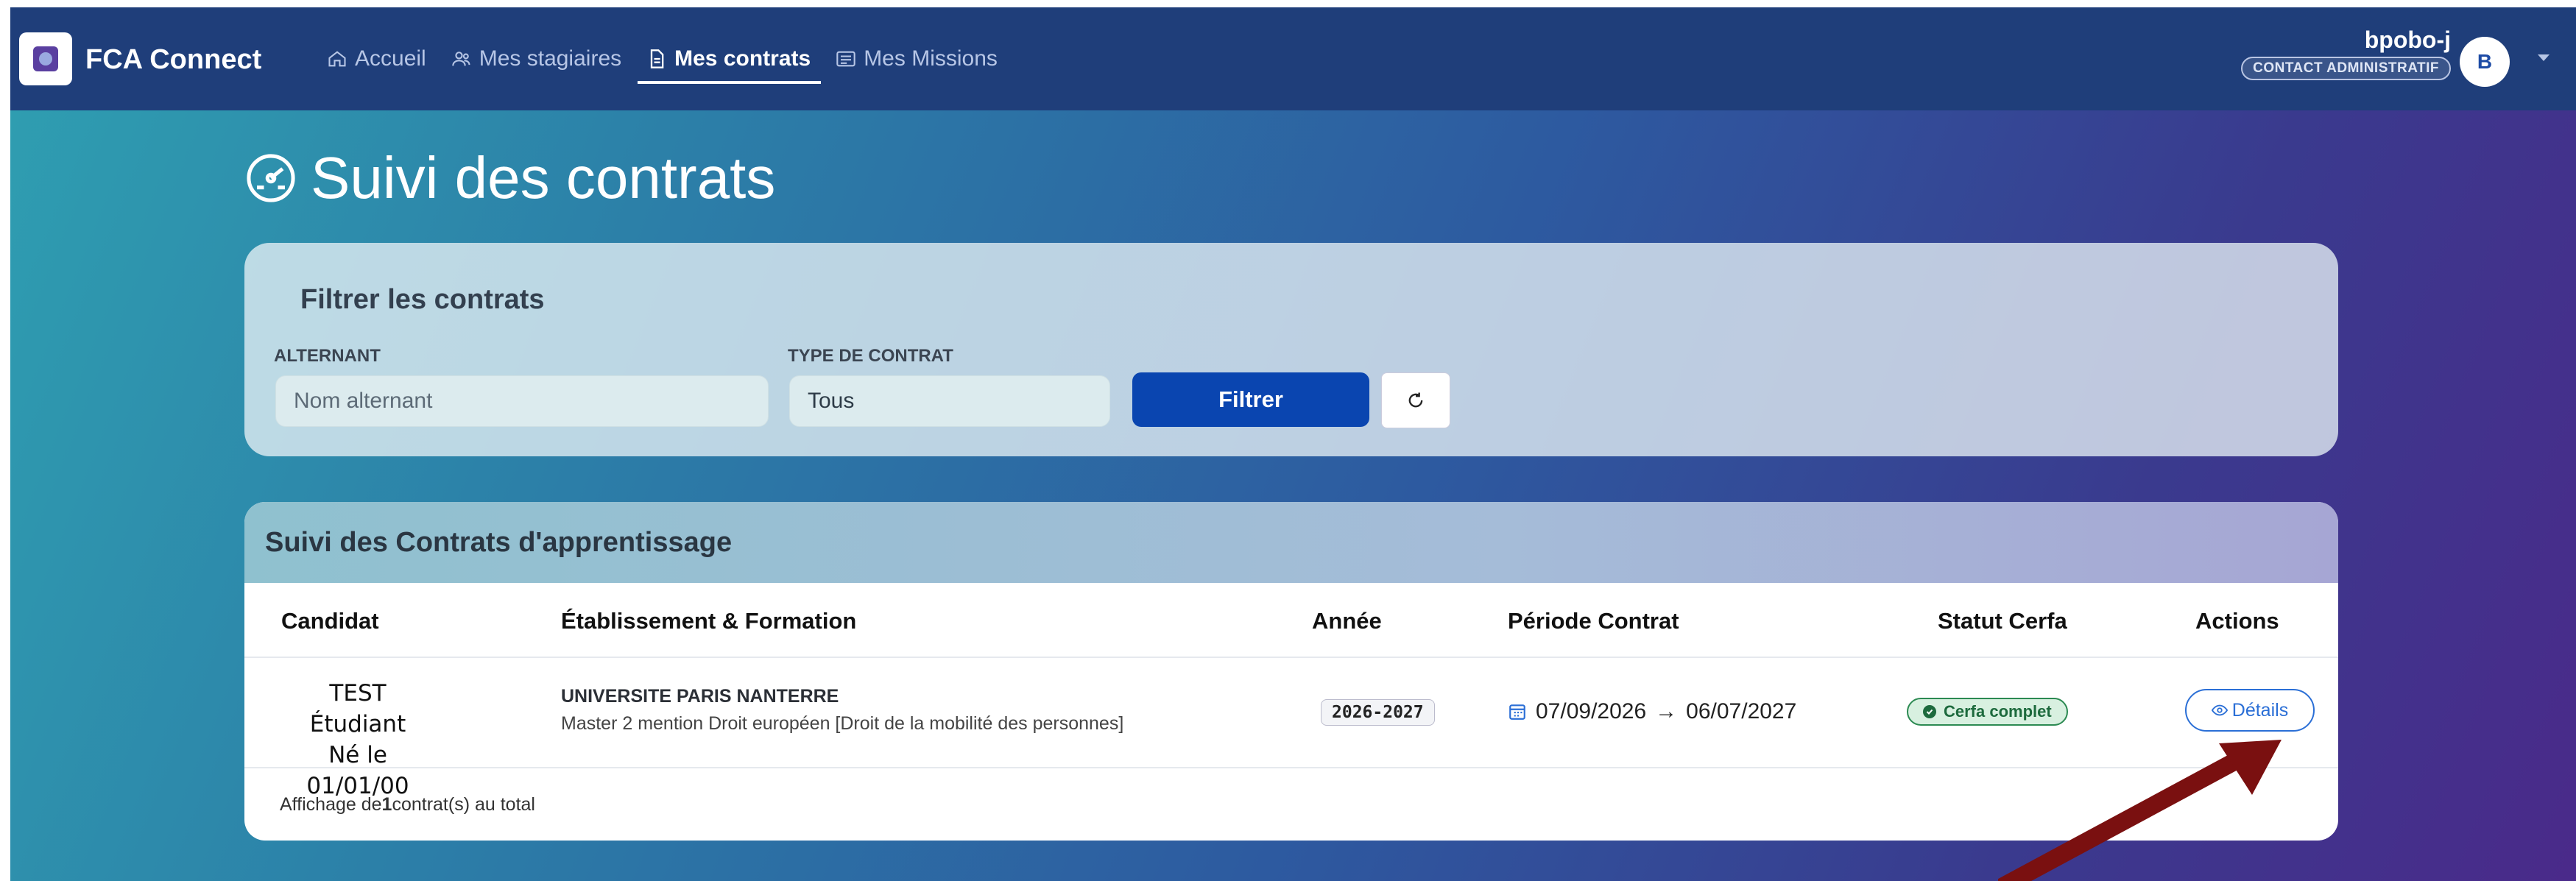  I want to click on speedometer-icon, so click(271, 178).